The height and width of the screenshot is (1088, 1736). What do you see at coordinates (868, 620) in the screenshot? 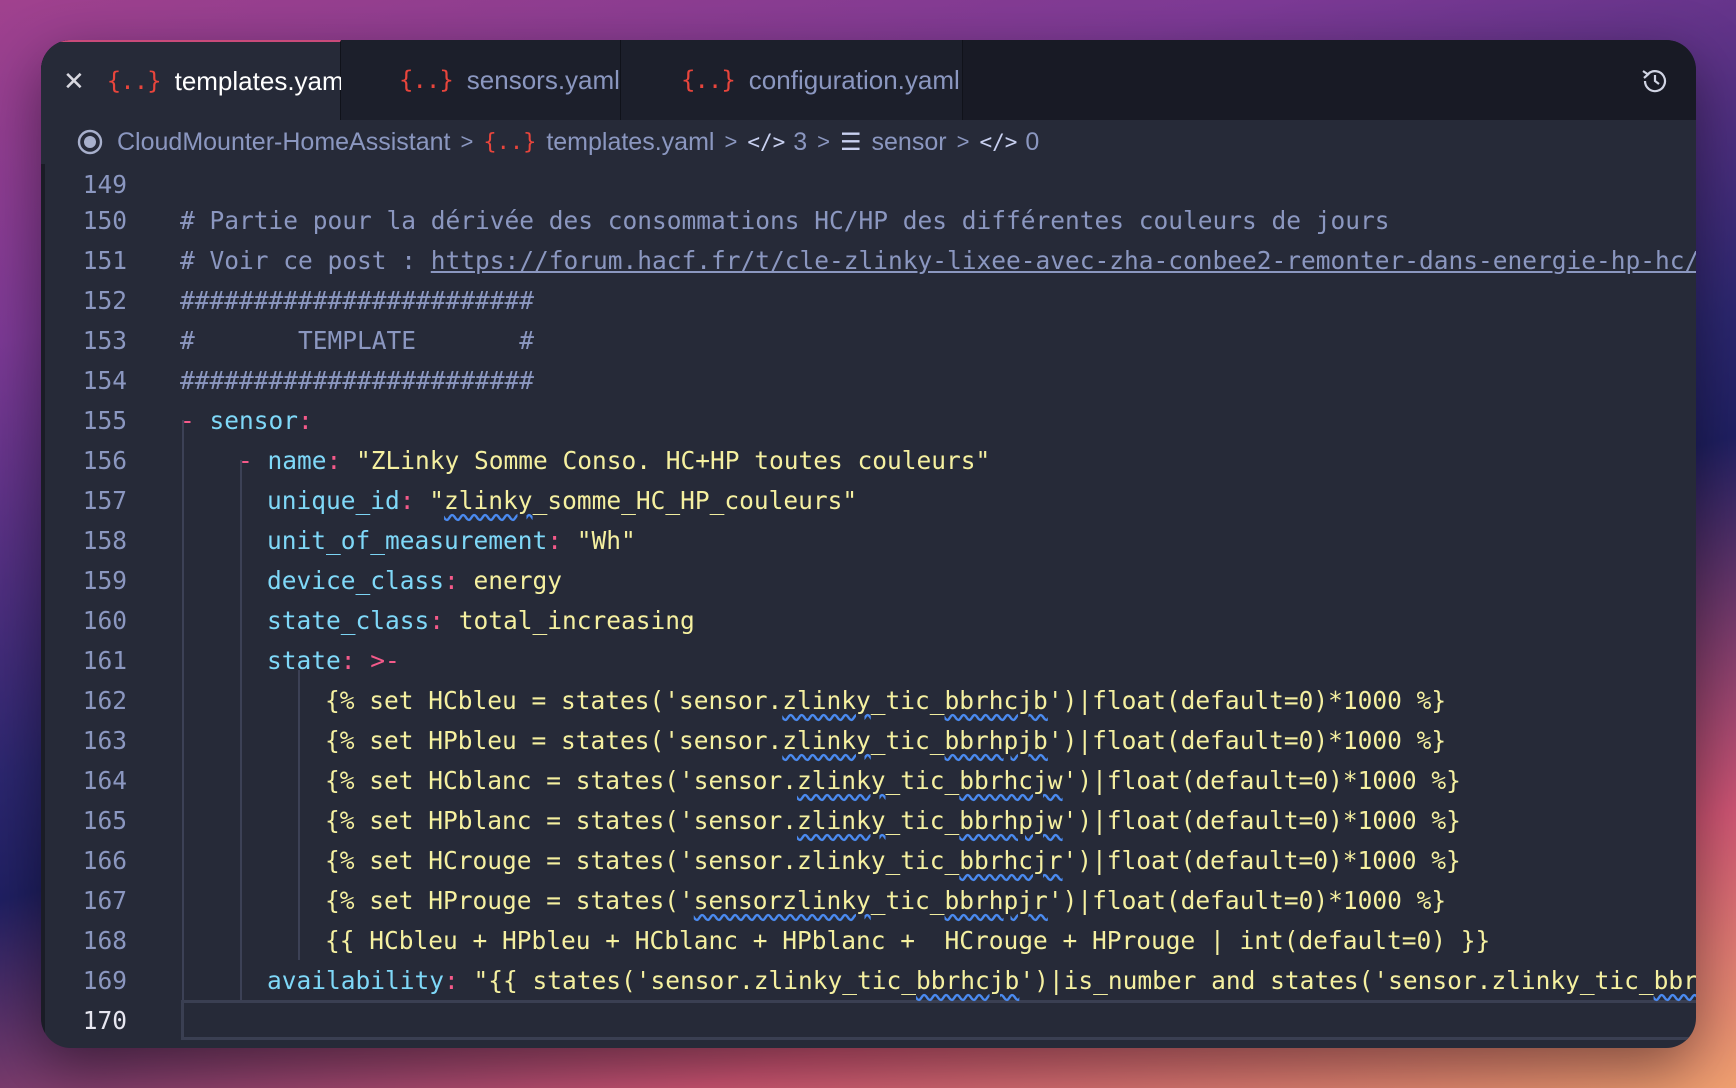
I see `code-line: 160 state_class: total_increasing` at bounding box center [868, 620].